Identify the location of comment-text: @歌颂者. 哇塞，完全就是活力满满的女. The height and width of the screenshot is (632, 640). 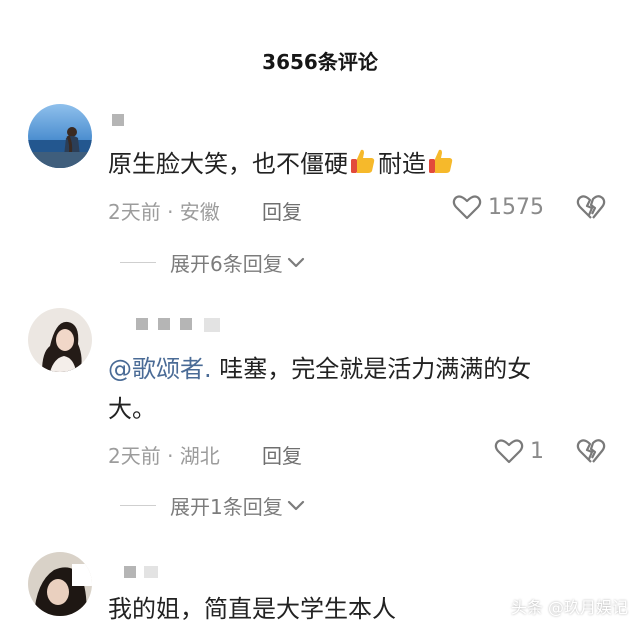
(319, 369).